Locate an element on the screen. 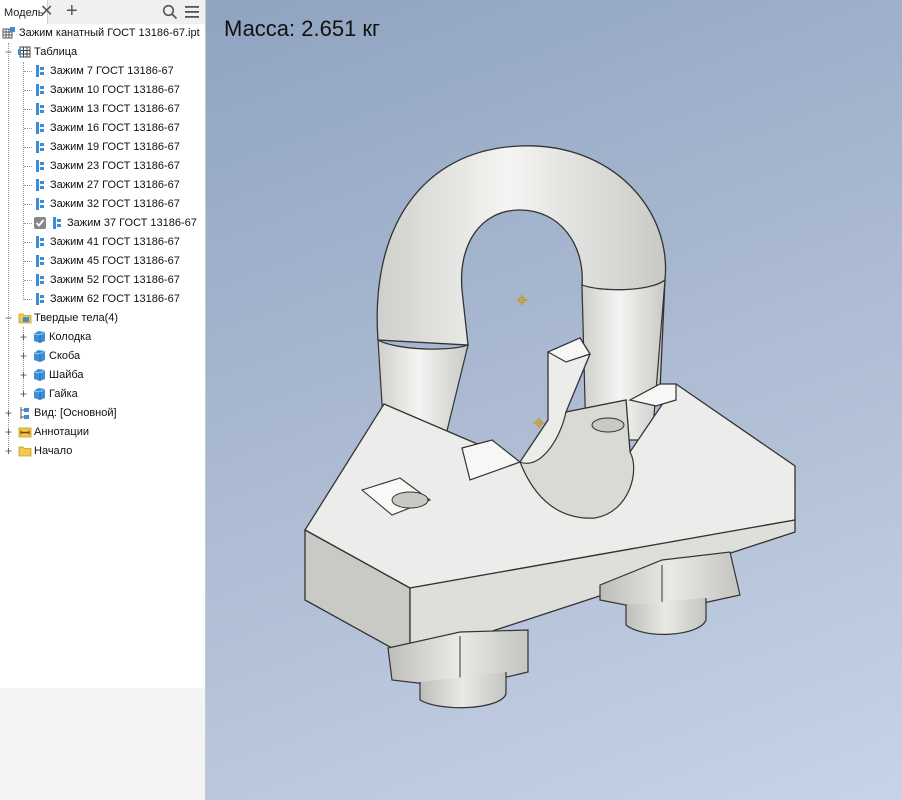 This screenshot has height=800, width=902. hamburger-menu-icon is located at coordinates (192, 12).